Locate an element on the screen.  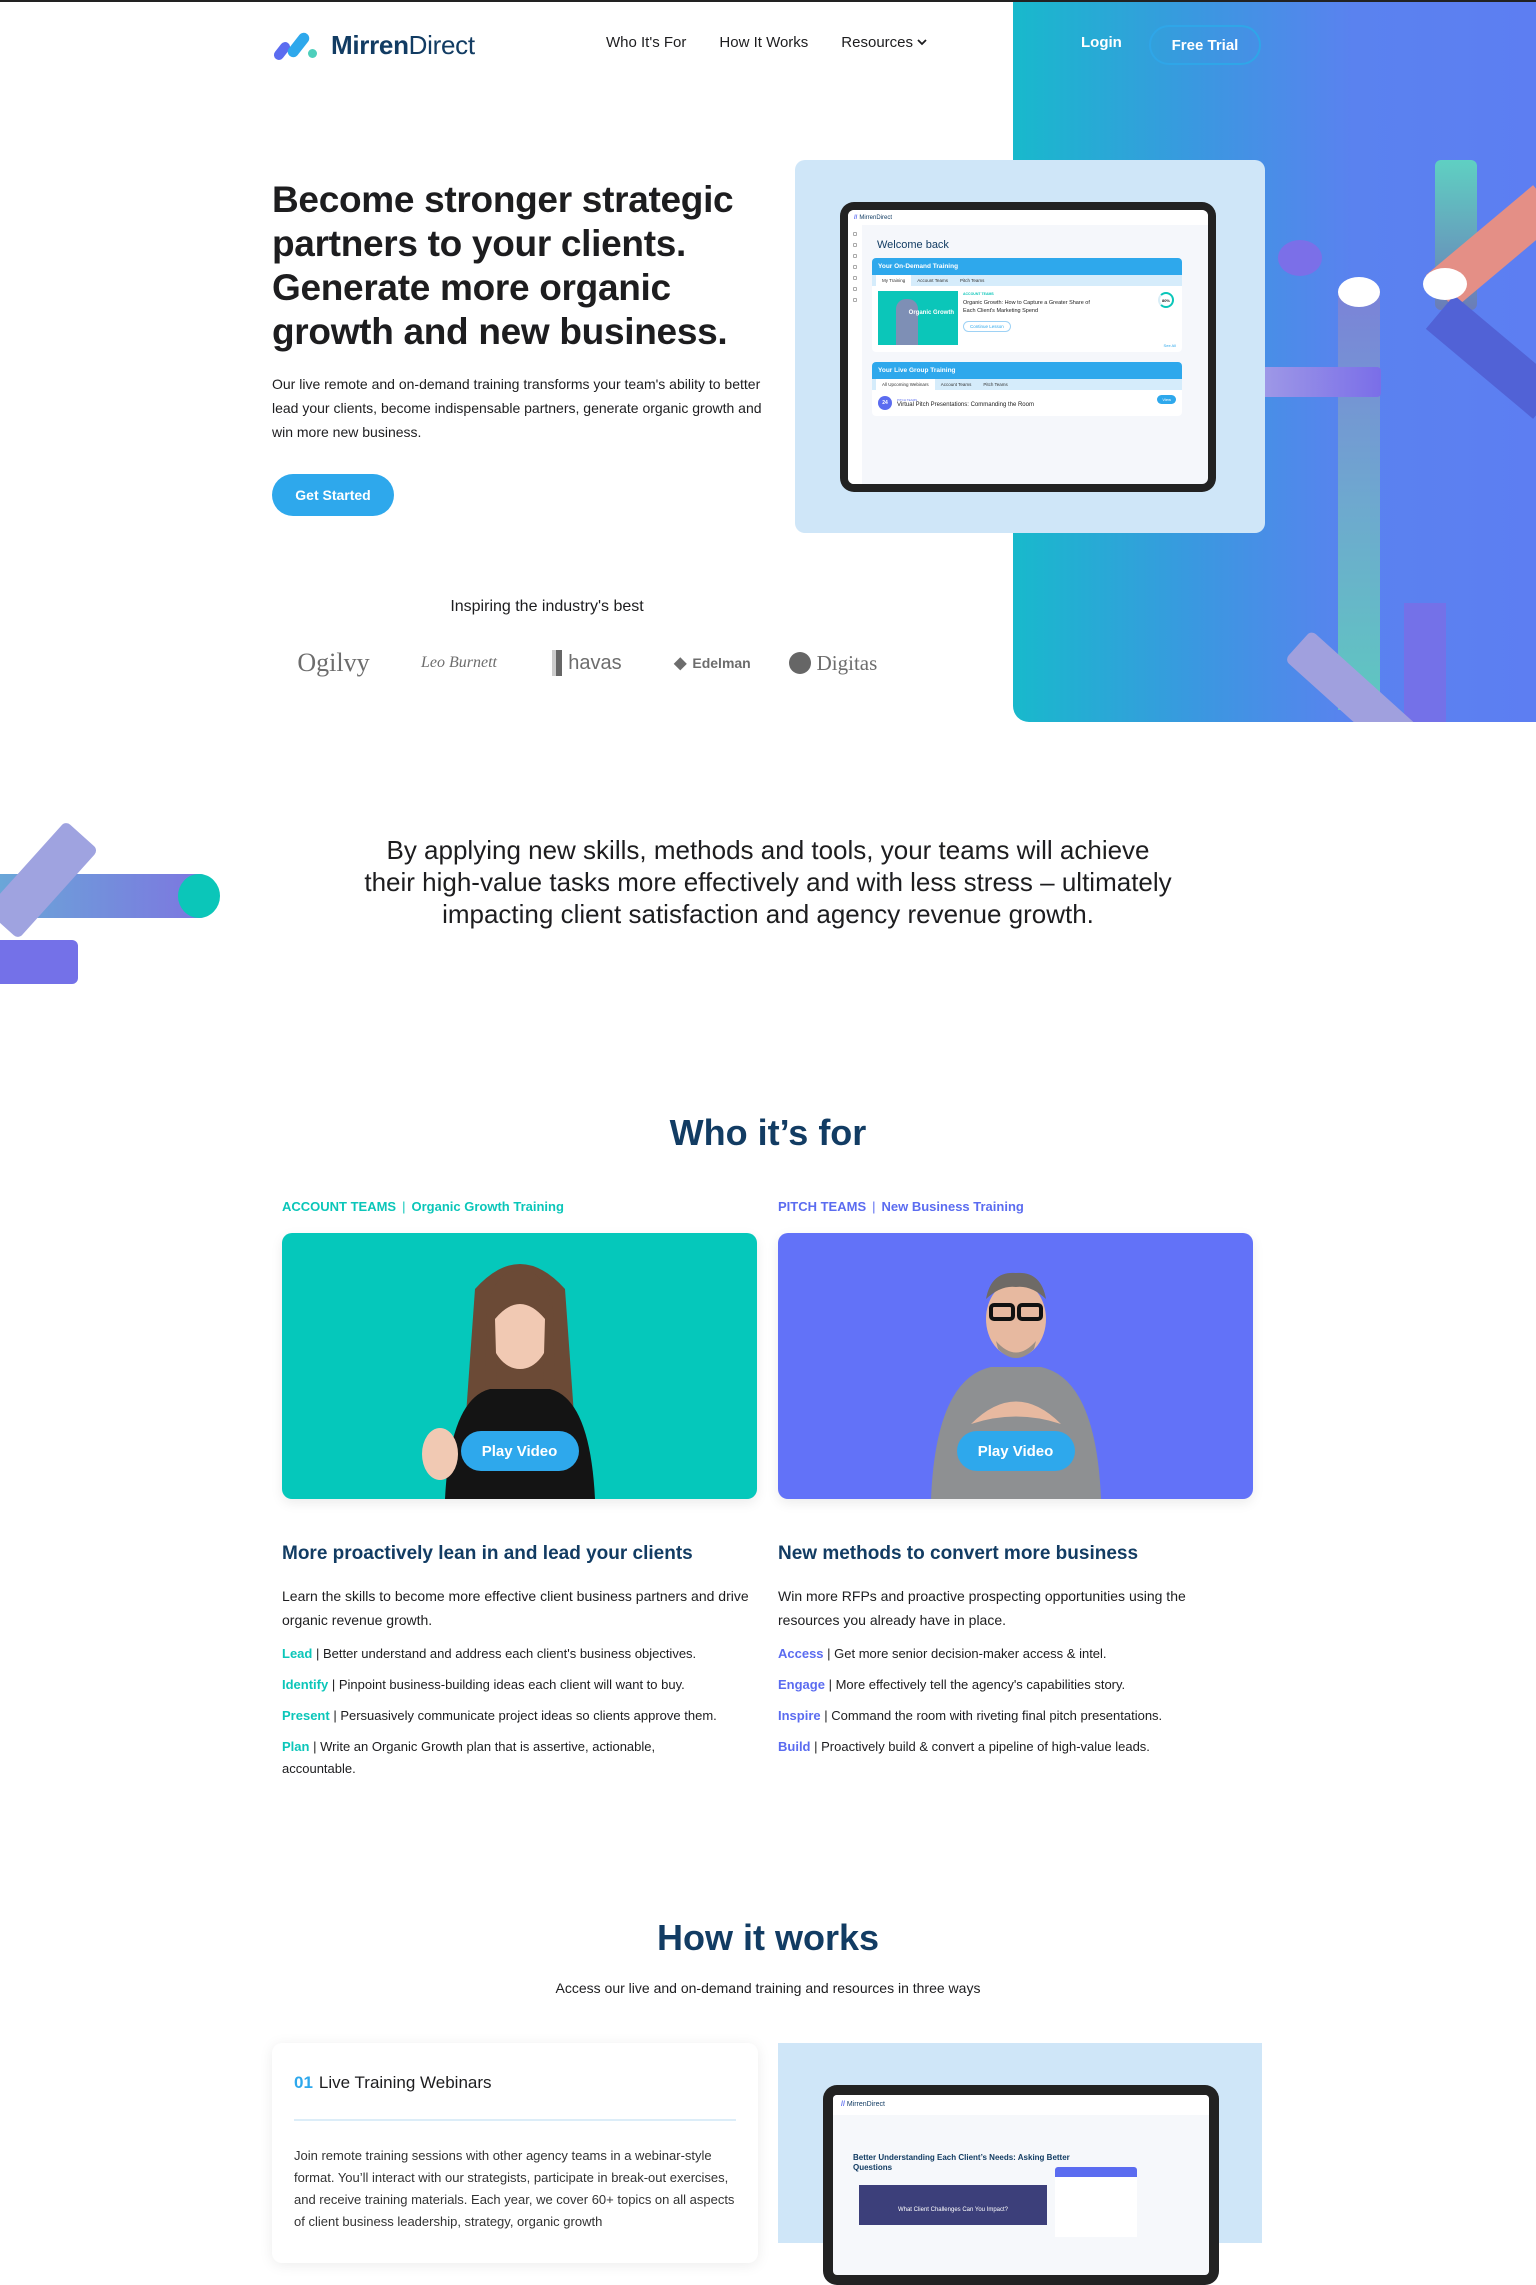
dashboard-topbar: //MirrenDirect is located at coordinates (1028, 217).